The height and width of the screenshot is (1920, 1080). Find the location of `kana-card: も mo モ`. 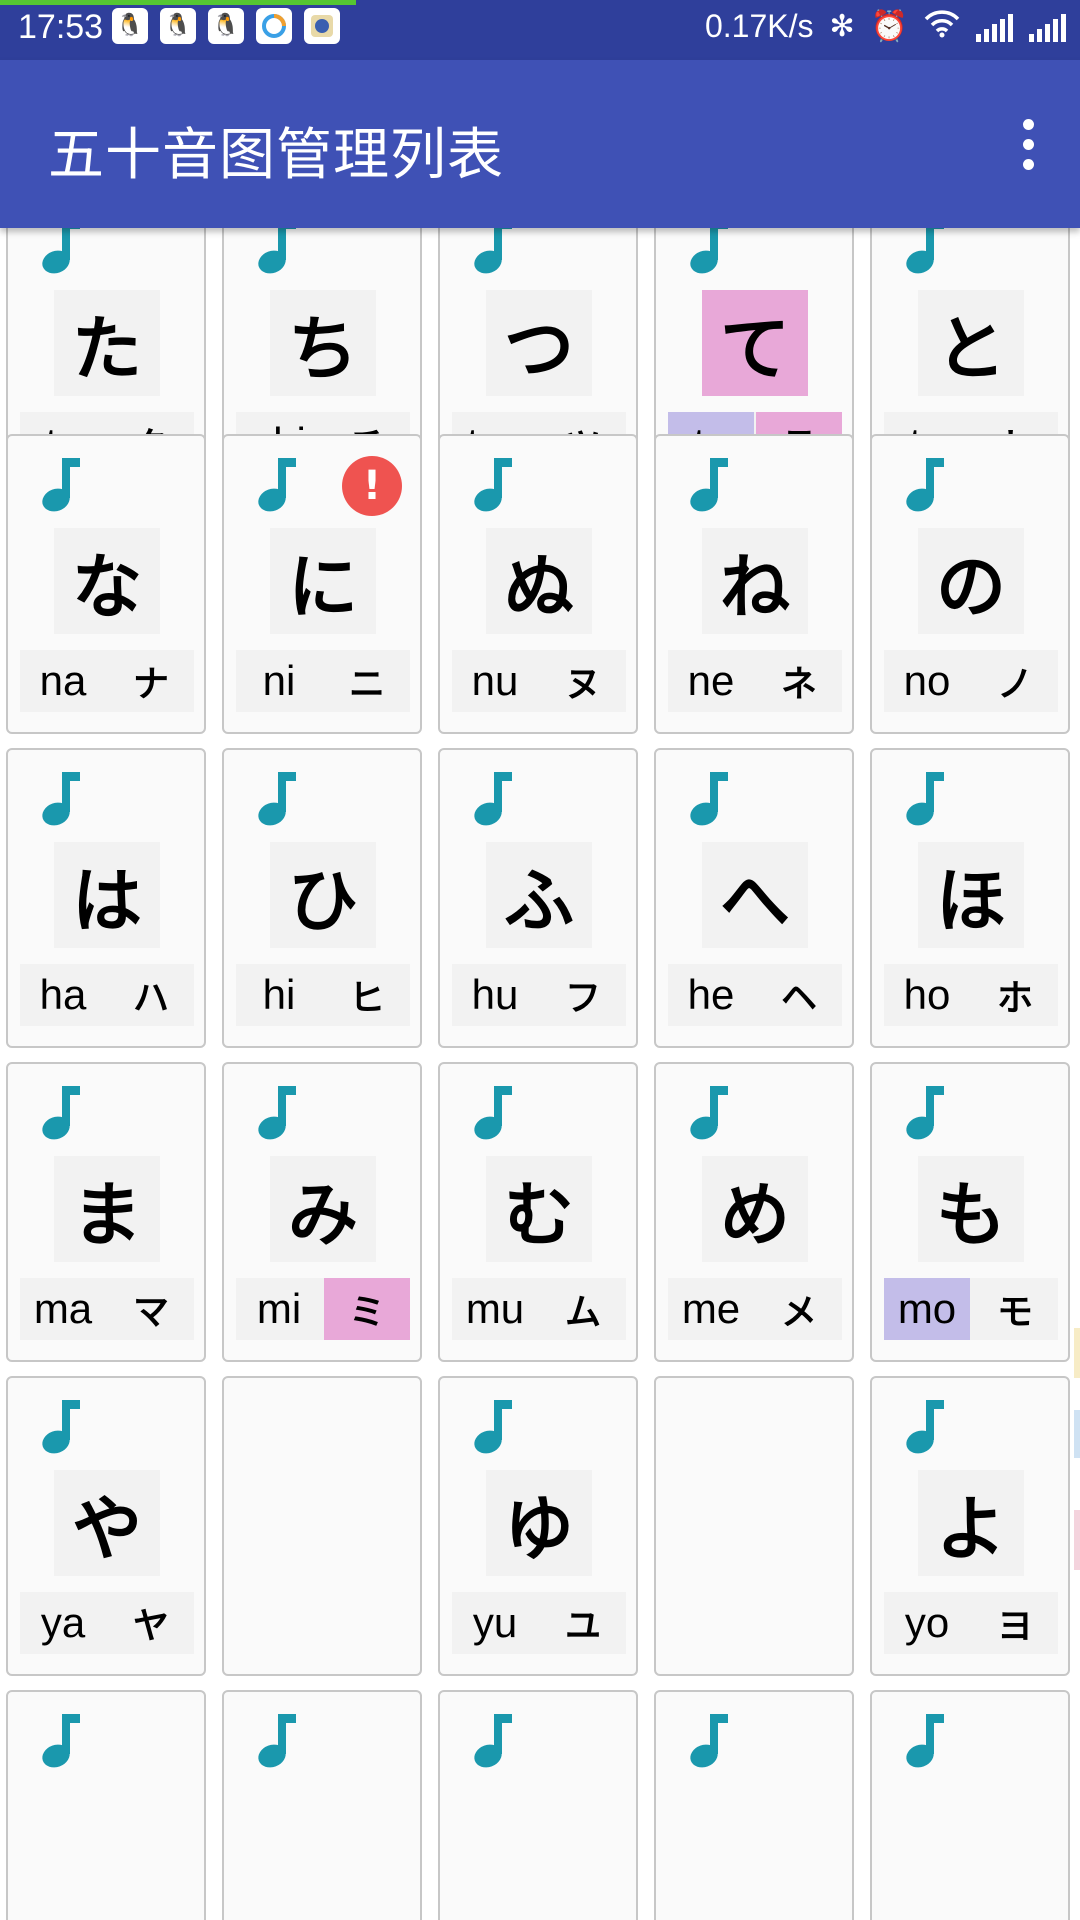

kana-card: も mo モ is located at coordinates (970, 1212).